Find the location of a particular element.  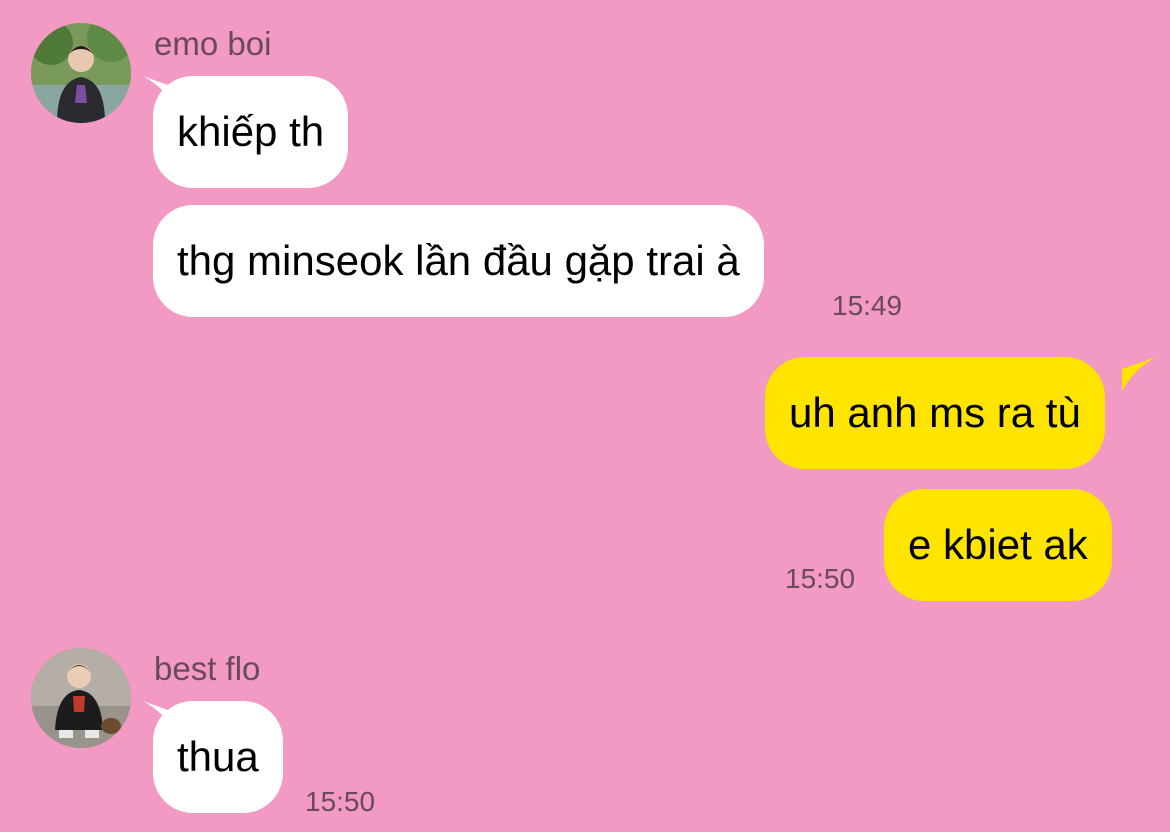

message-timestamp: 15:49 is located at coordinates (867, 305).